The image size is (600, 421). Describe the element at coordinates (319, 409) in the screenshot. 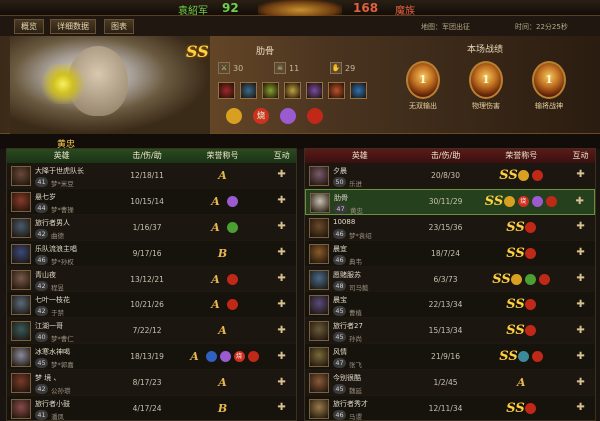

I see `hero-avatar` at that location.